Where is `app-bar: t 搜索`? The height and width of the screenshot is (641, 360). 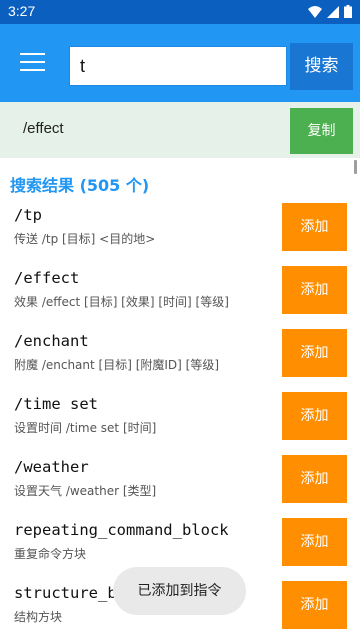 app-bar: t 搜索 is located at coordinates (180, 63).